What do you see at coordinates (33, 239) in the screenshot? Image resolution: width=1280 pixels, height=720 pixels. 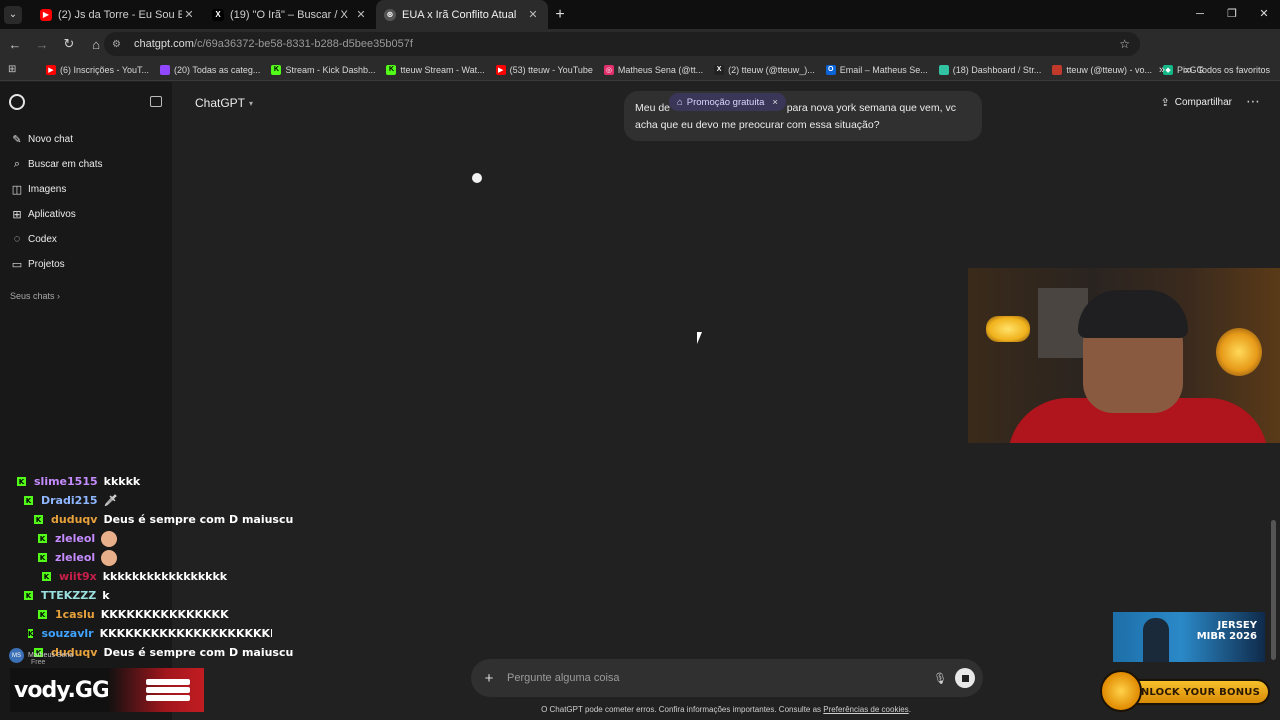 I see `sidebar-item-codex: ◌ Codex` at bounding box center [33, 239].